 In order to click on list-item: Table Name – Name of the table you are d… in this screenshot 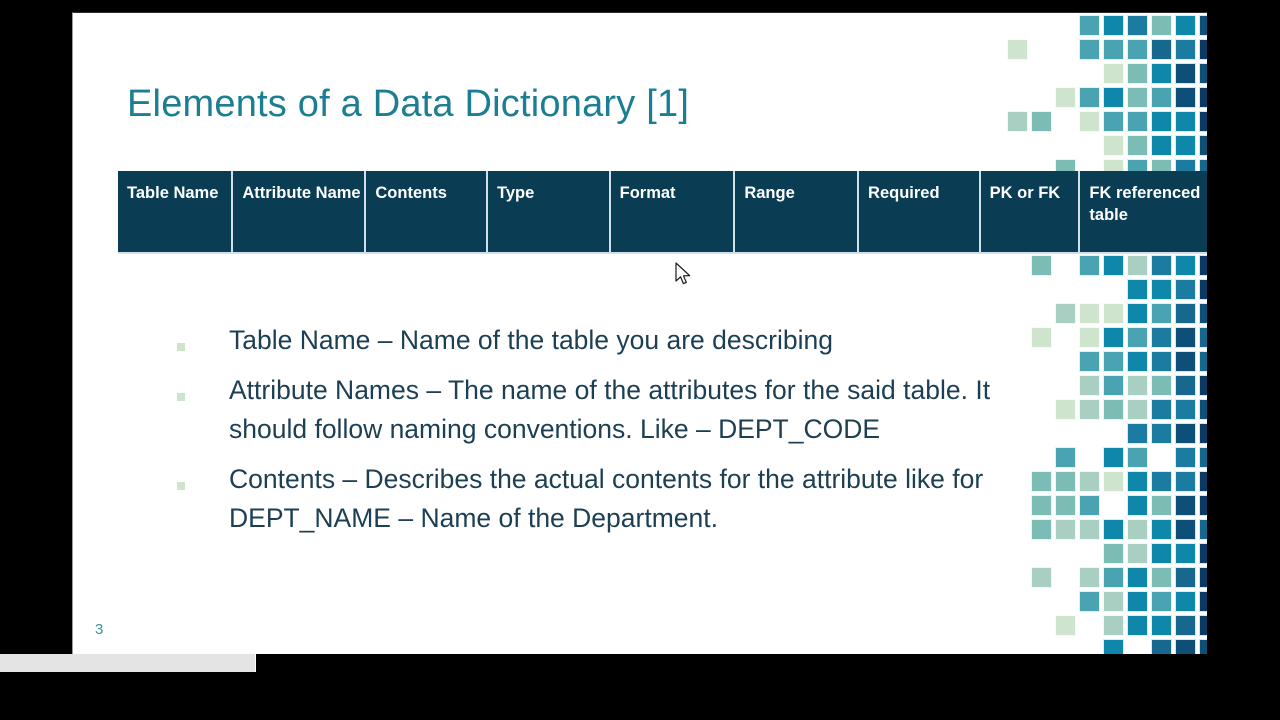, I will do `click(618, 340)`.